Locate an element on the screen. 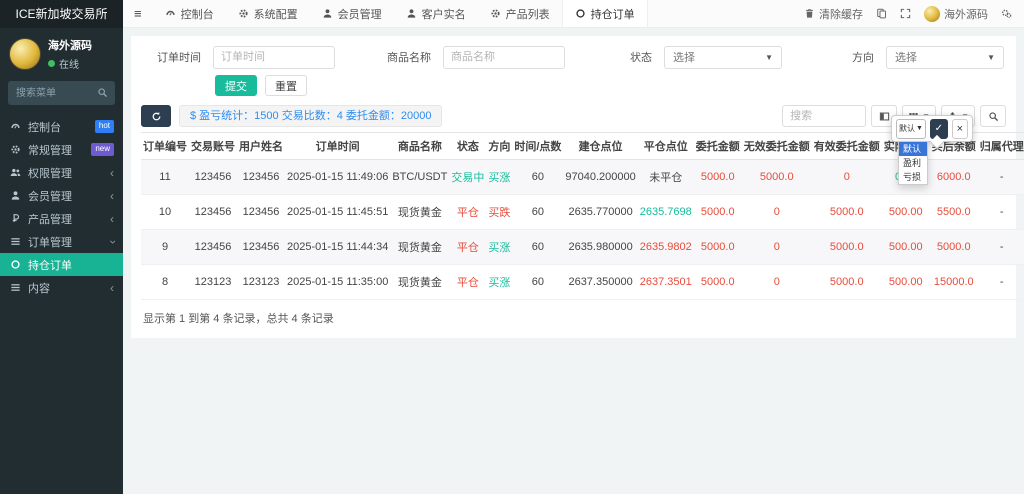 This screenshot has width=1024, height=494. check-icon: ✓ is located at coordinates (938, 128).